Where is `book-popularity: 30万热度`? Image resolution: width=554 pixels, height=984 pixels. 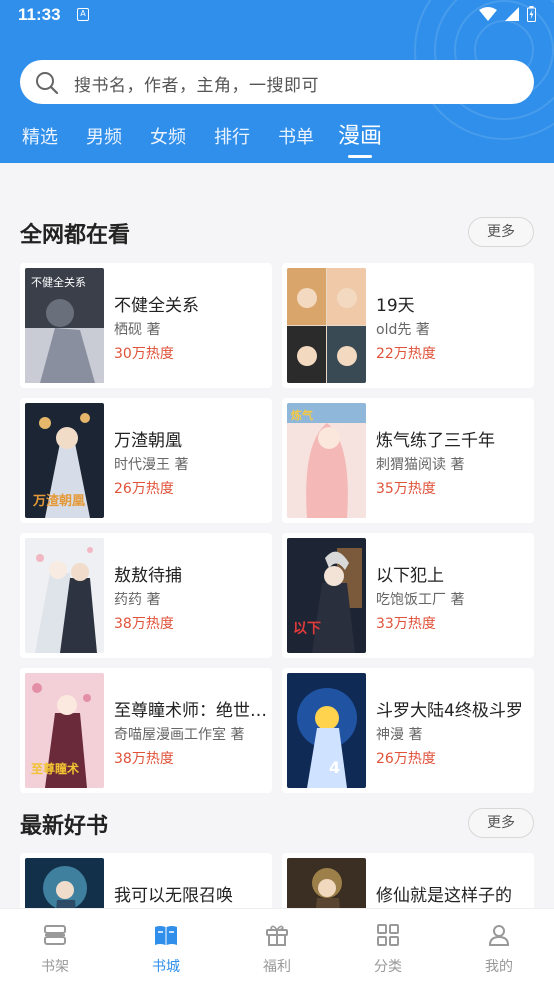 book-popularity: 30万热度 is located at coordinates (144, 354).